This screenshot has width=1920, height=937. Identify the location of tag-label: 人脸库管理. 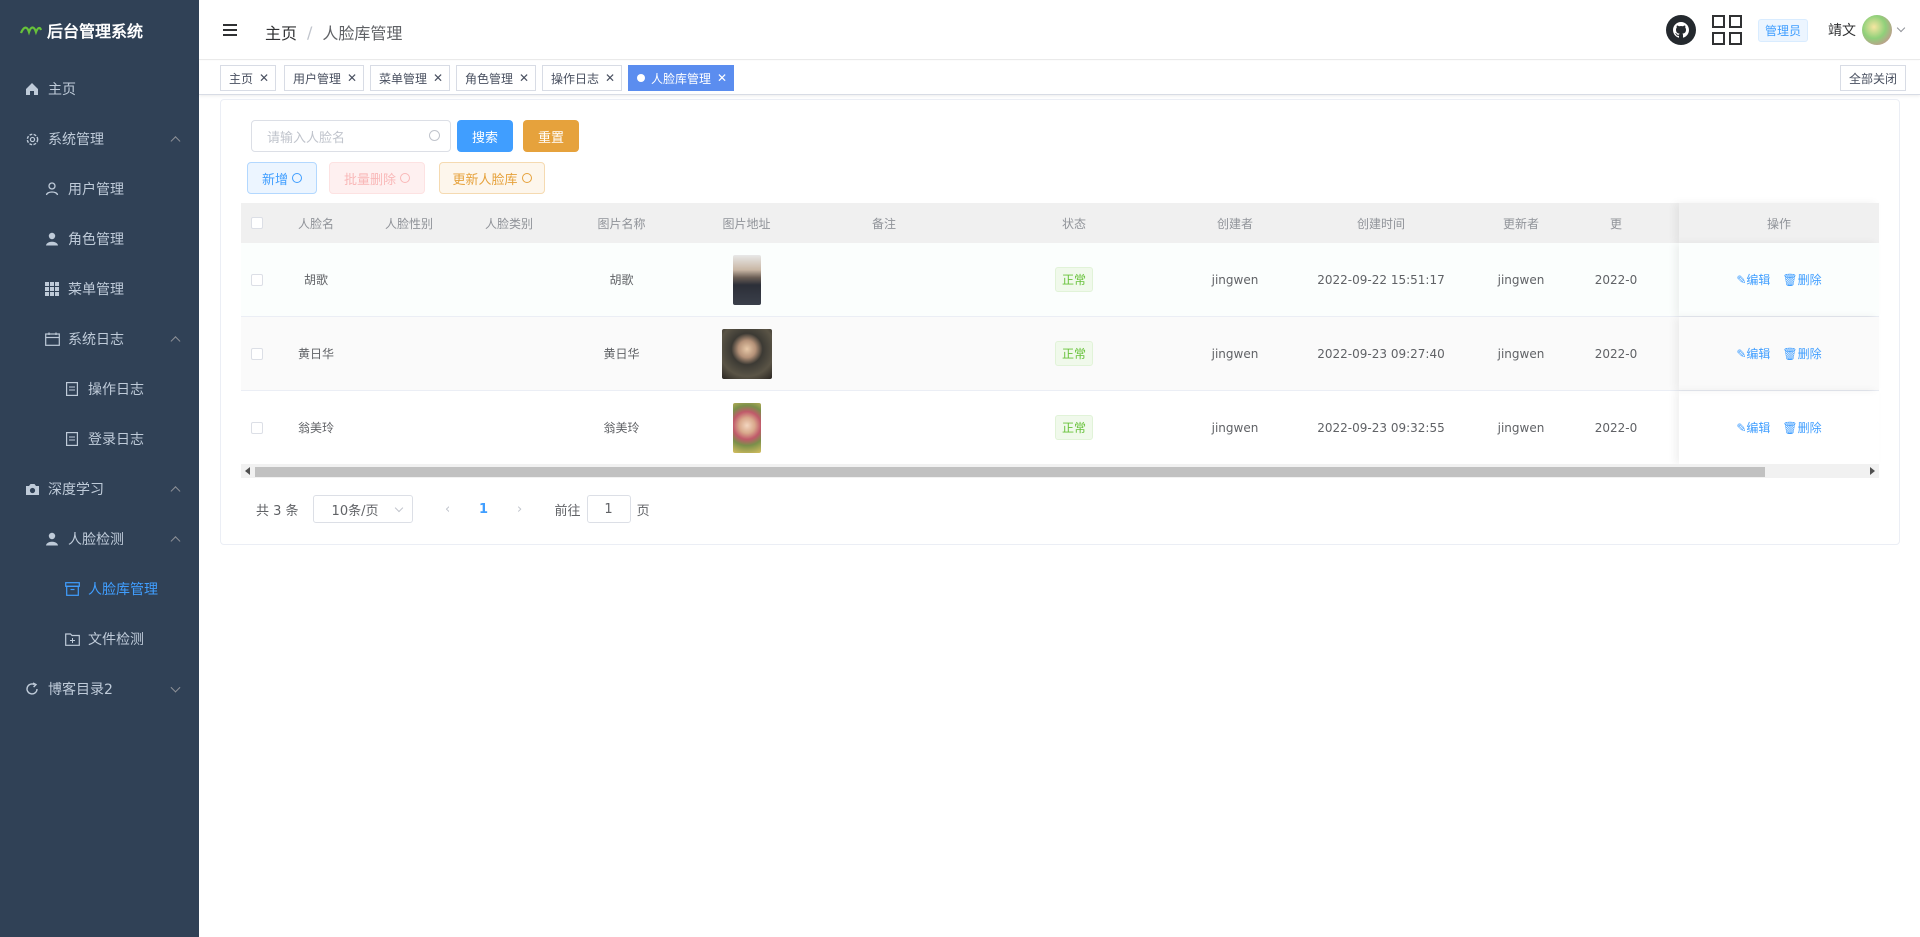
(681, 78).